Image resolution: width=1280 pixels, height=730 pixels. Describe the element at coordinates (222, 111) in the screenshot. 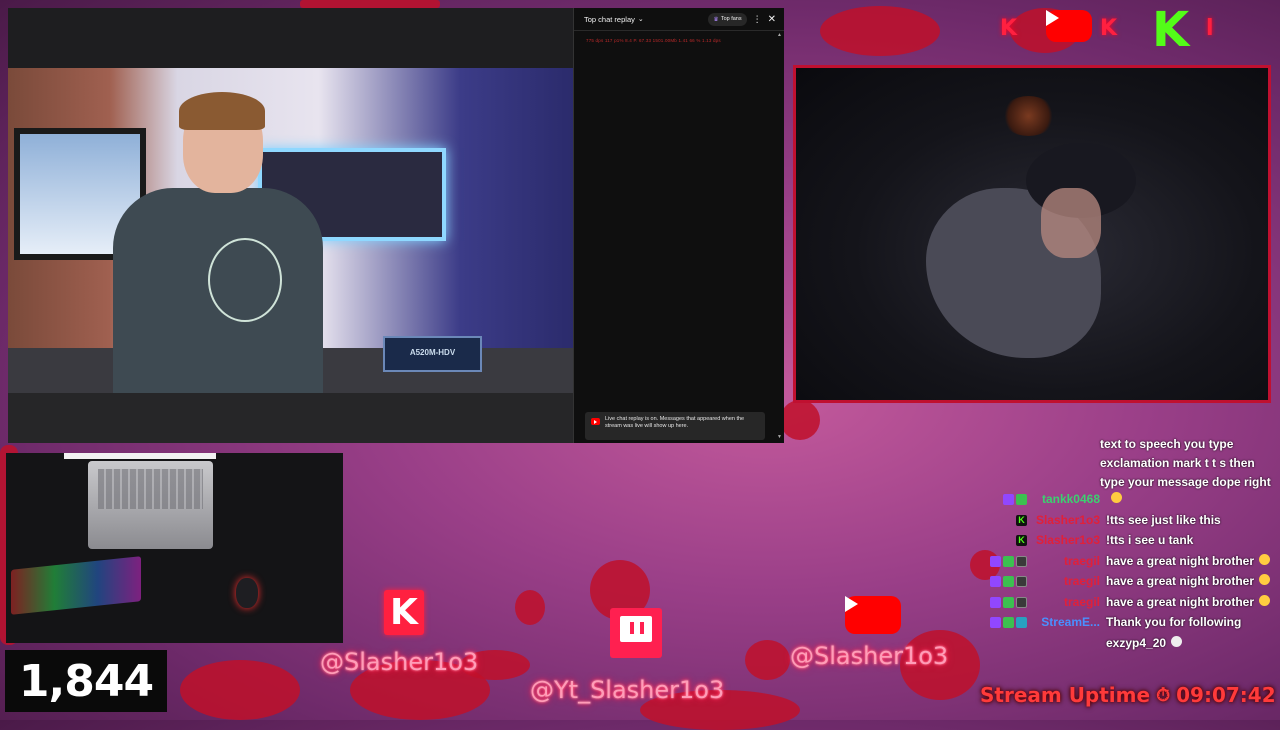

I see `presenter-hair` at that location.